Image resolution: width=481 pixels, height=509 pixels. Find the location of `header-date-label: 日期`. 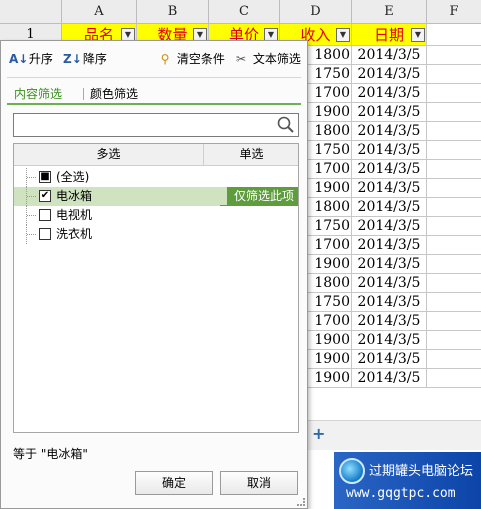

header-date-label: 日期 is located at coordinates (388, 35).